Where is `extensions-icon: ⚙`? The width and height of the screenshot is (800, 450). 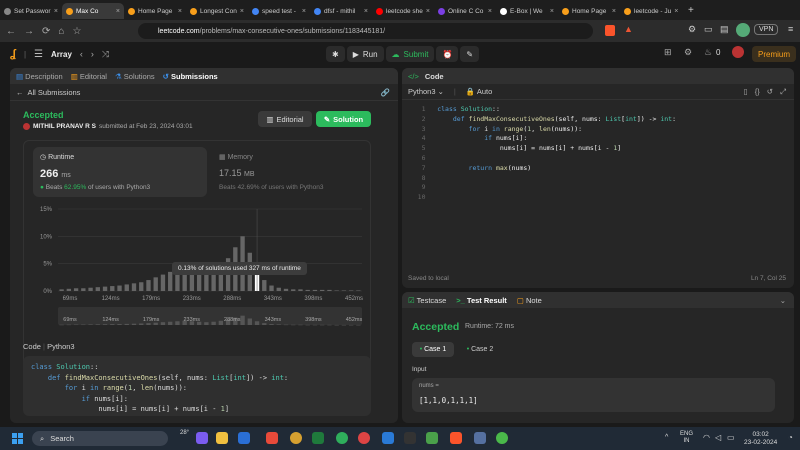 extensions-icon: ⚙ is located at coordinates (692, 29).